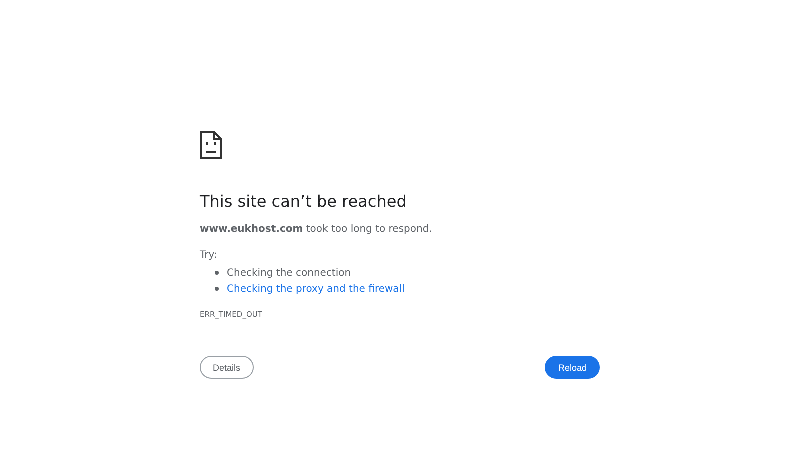 Image resolution: width=800 pixels, height=466 pixels. Describe the element at coordinates (572, 367) in the screenshot. I see `reload-button: Reload` at that location.